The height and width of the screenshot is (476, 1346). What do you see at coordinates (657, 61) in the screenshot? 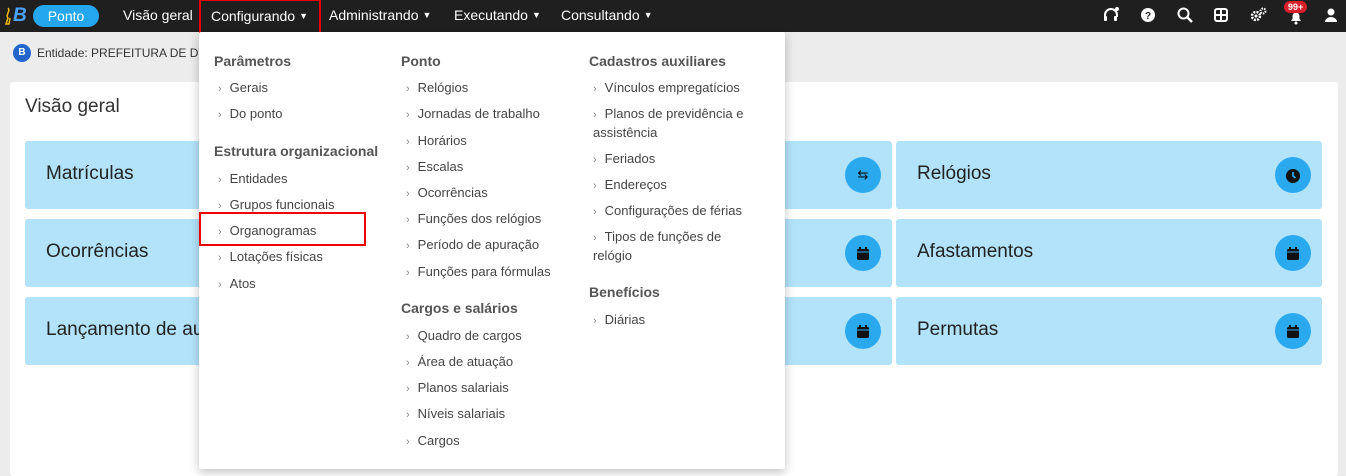
I see `menu-section-title: Cadastros auxiliares` at bounding box center [657, 61].